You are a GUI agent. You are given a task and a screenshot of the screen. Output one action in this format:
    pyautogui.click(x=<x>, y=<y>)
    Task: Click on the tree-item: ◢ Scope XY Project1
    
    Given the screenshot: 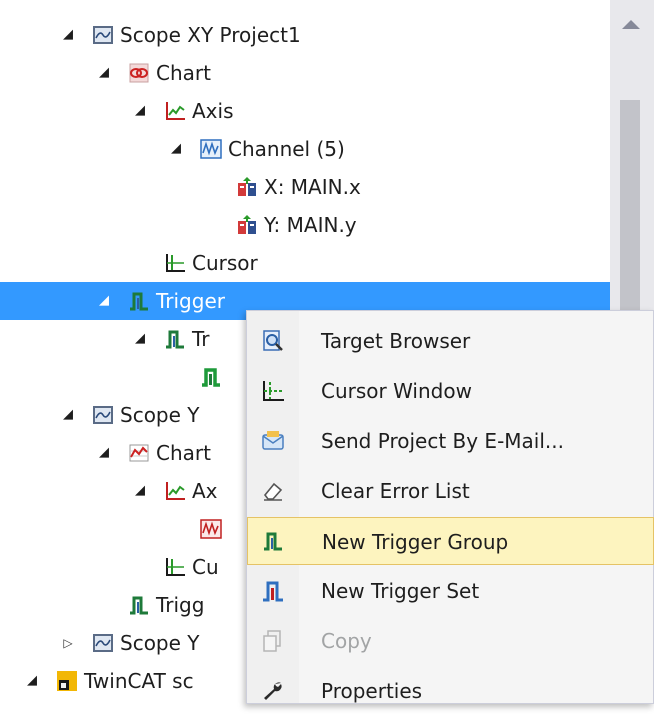 What is the action you would take?
    pyautogui.click(x=305, y=35)
    